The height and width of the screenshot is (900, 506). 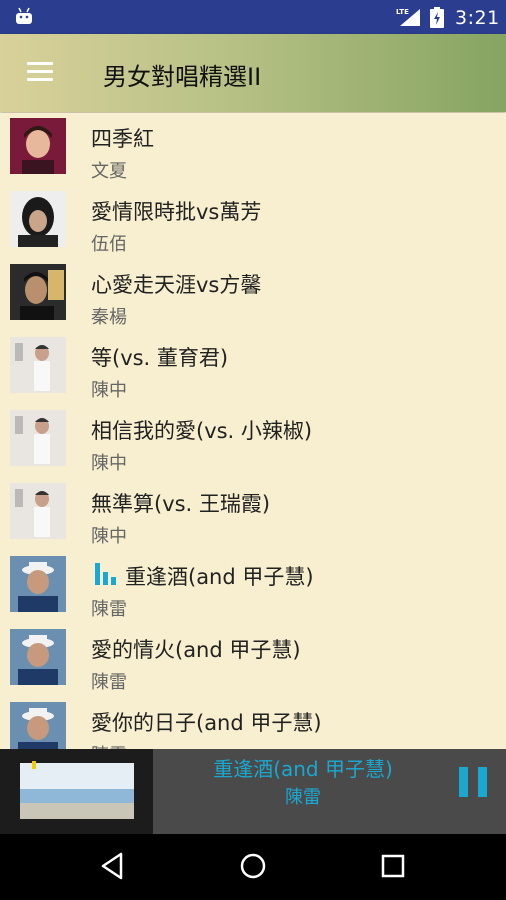 What do you see at coordinates (24, 15) in the screenshot?
I see `android-icon` at bounding box center [24, 15].